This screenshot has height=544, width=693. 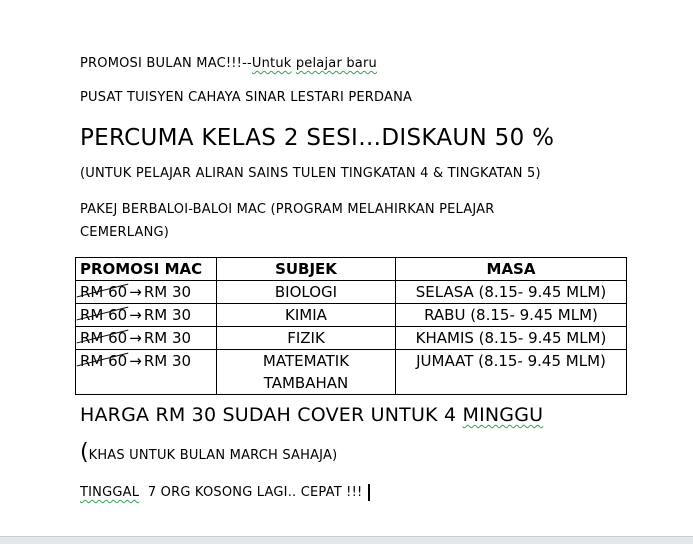 What do you see at coordinates (255, 492) in the screenshot?
I see `seats-left-text: 7 ORG KOSONG LAGI.. CEPAT !!!` at bounding box center [255, 492].